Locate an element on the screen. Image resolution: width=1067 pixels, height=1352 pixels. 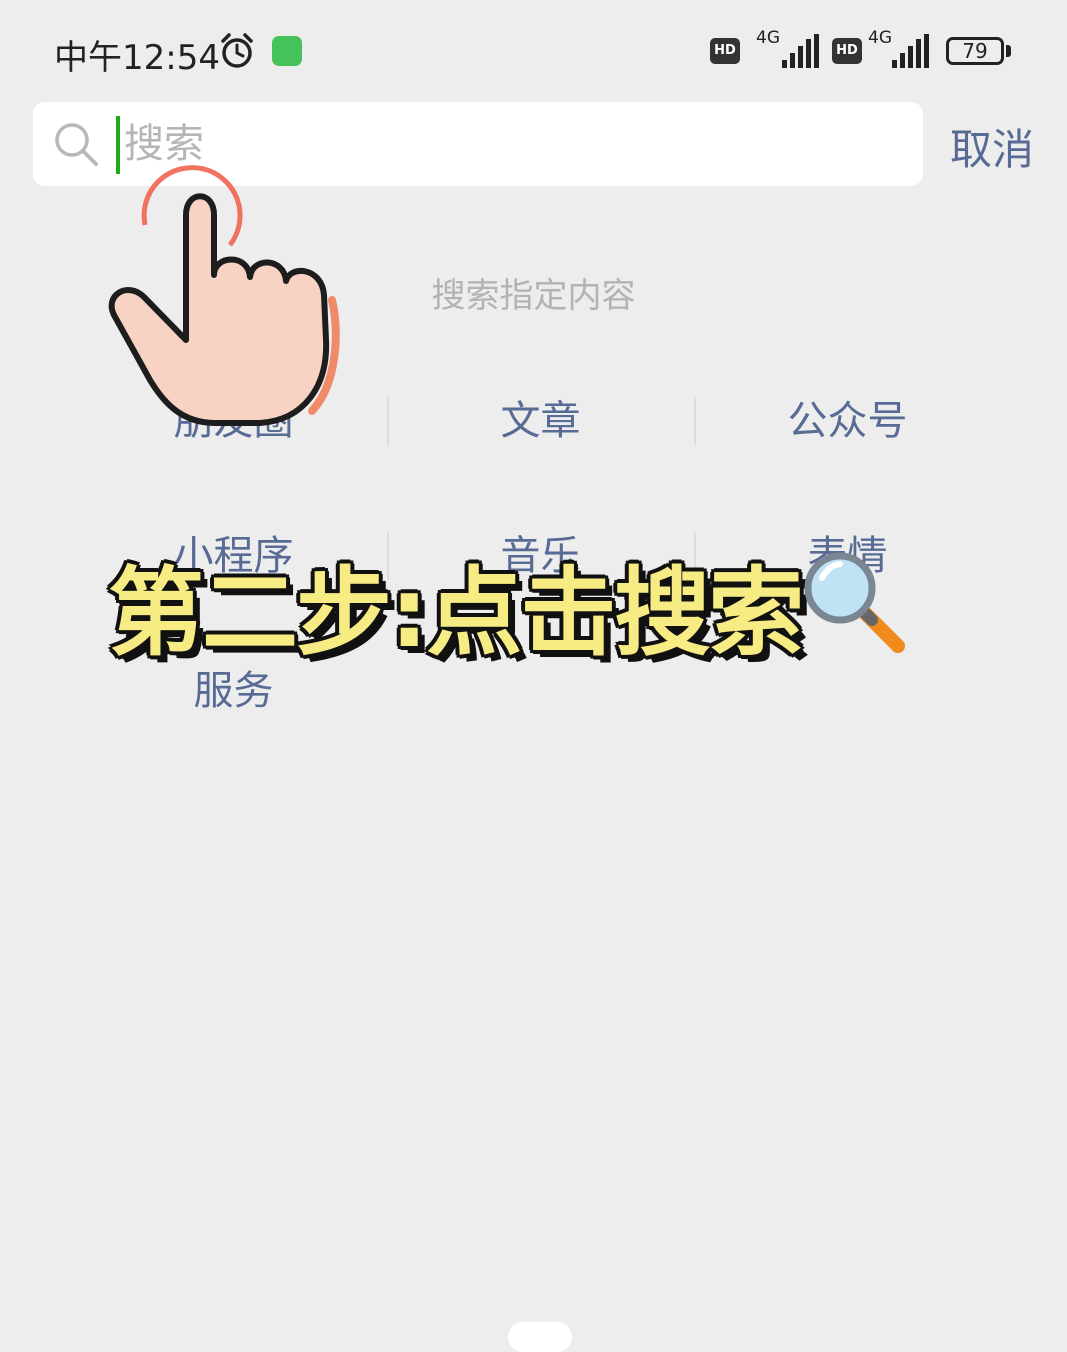
magnifier-icon is located at coordinates (854, 602).